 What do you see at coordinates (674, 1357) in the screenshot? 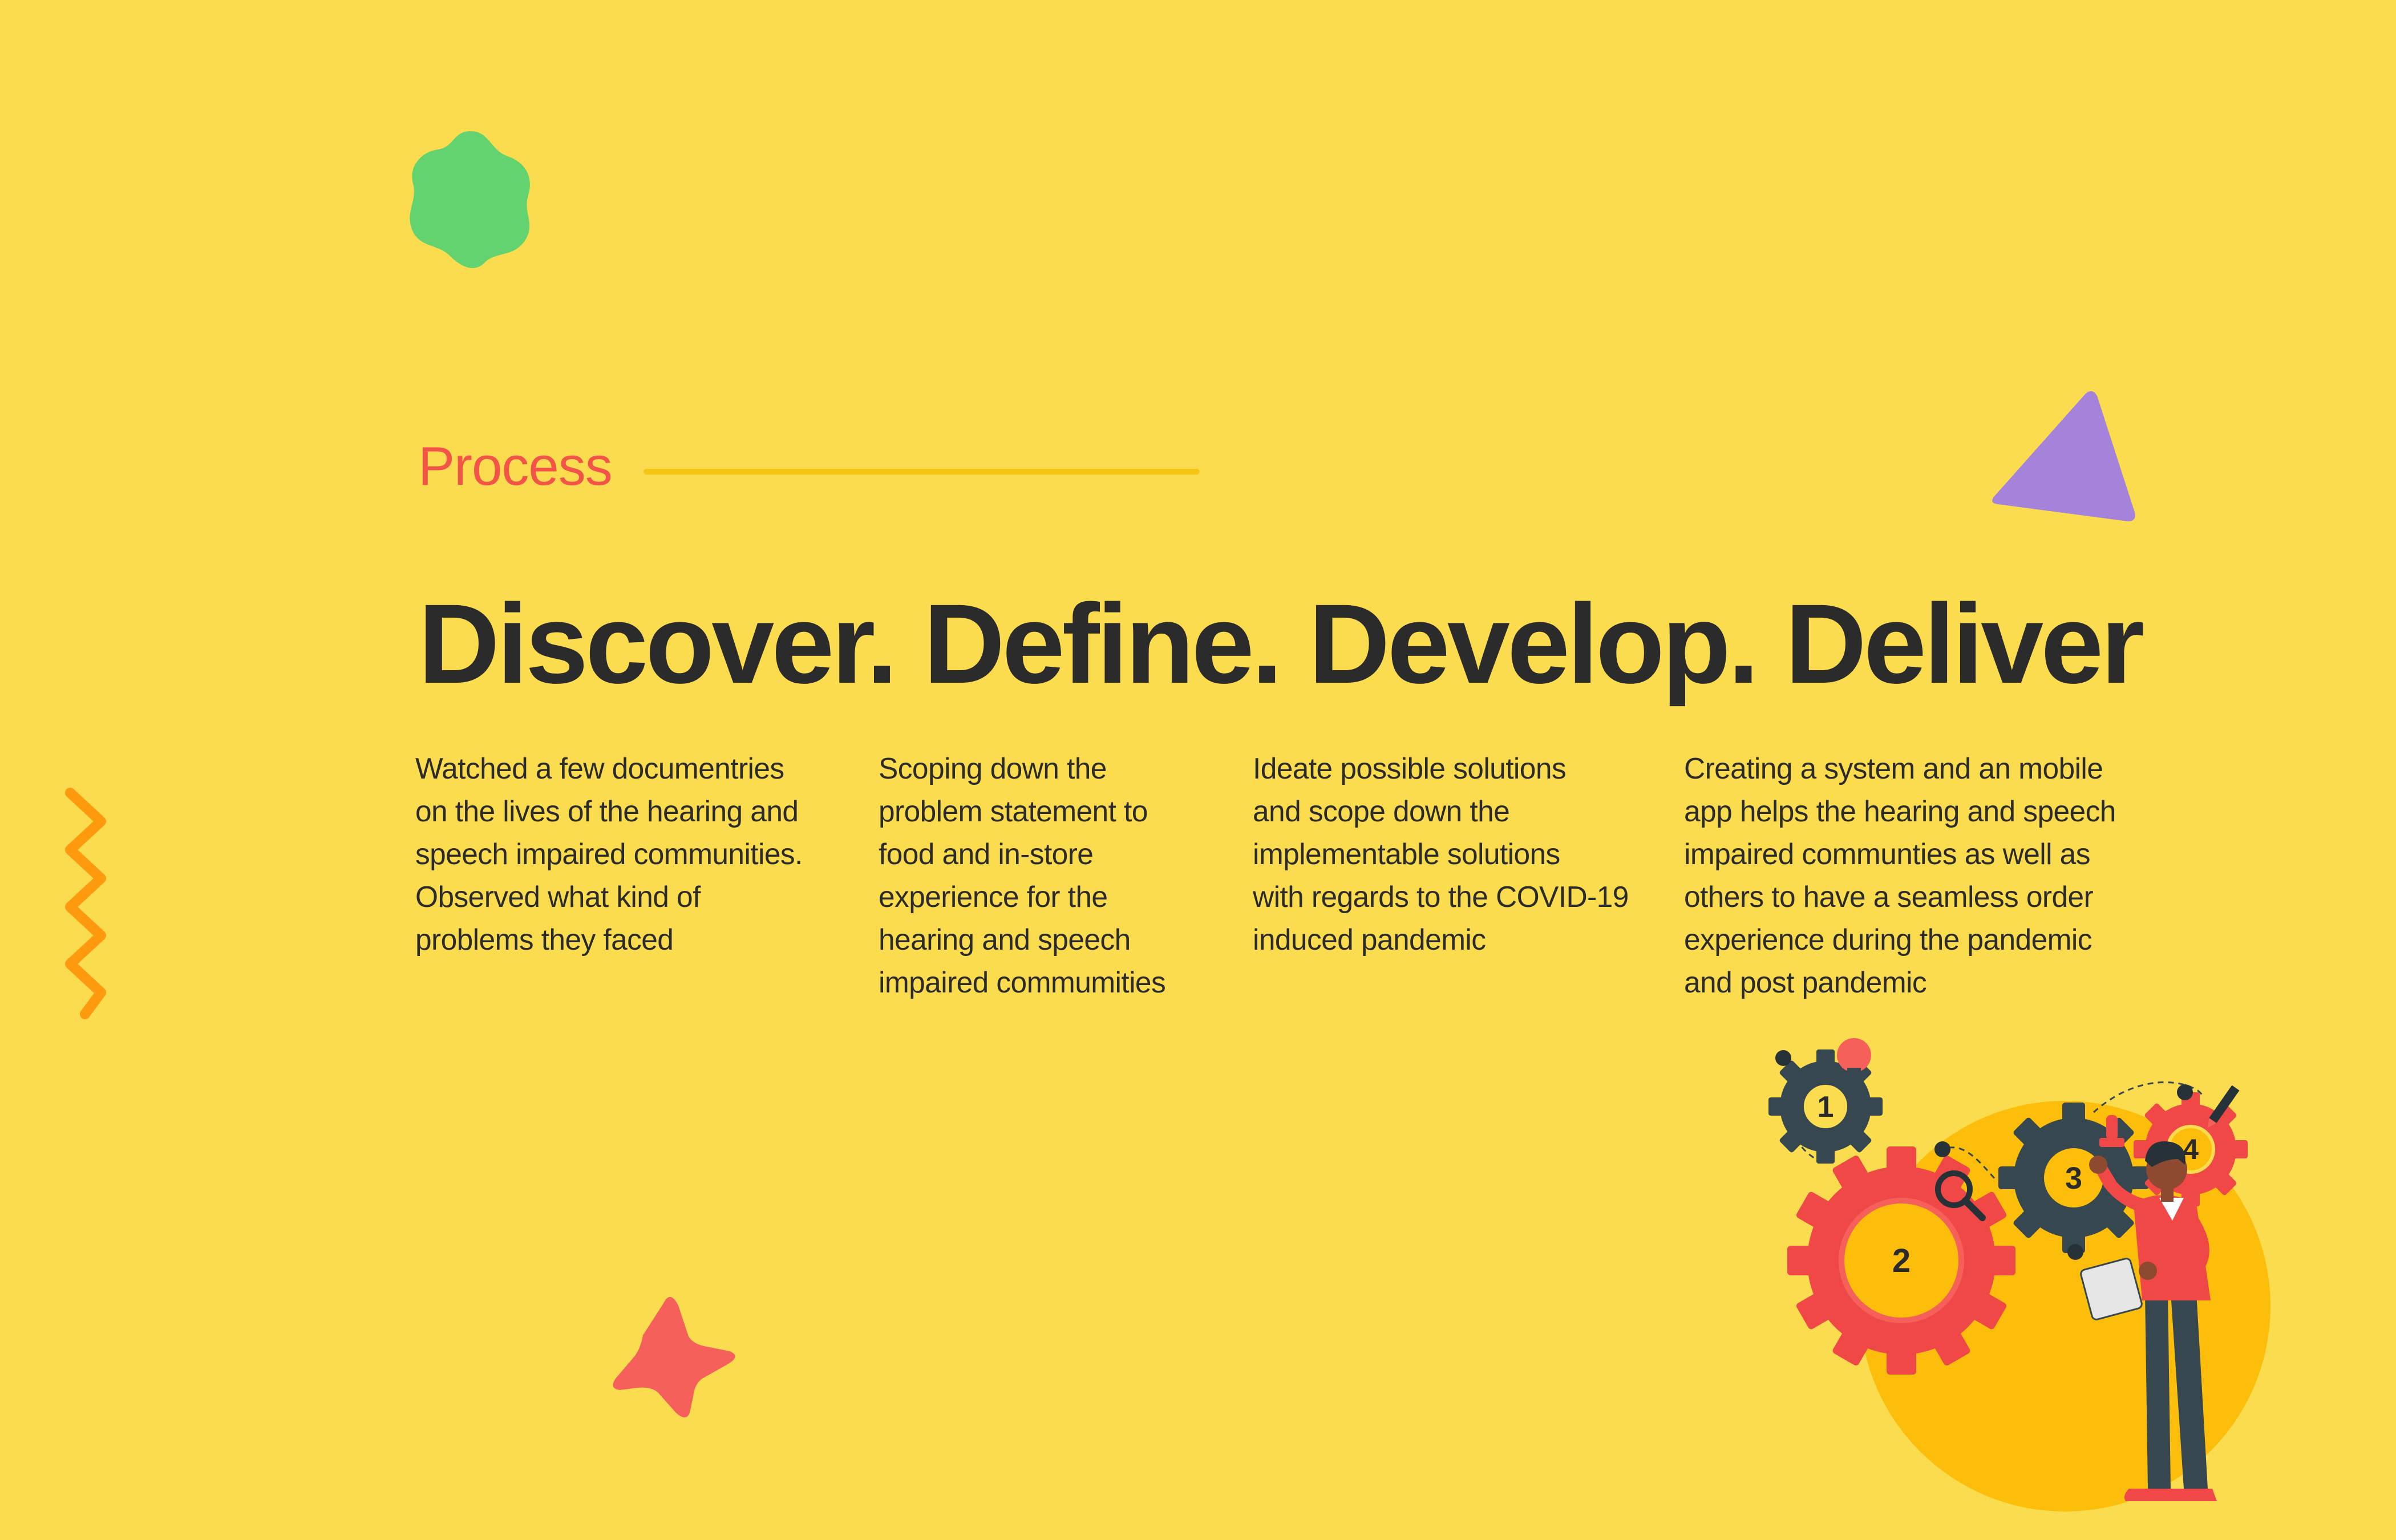
I see `red-star-shape` at bounding box center [674, 1357].